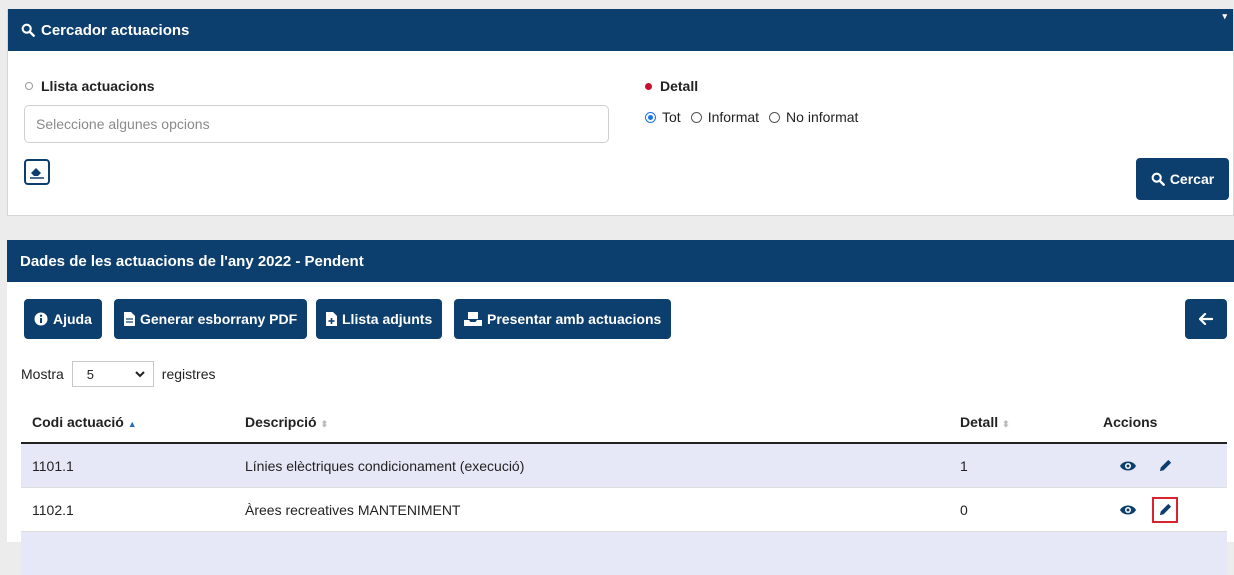 The width and height of the screenshot is (1234, 575). I want to click on cell-detail: 1, so click(1020, 465).